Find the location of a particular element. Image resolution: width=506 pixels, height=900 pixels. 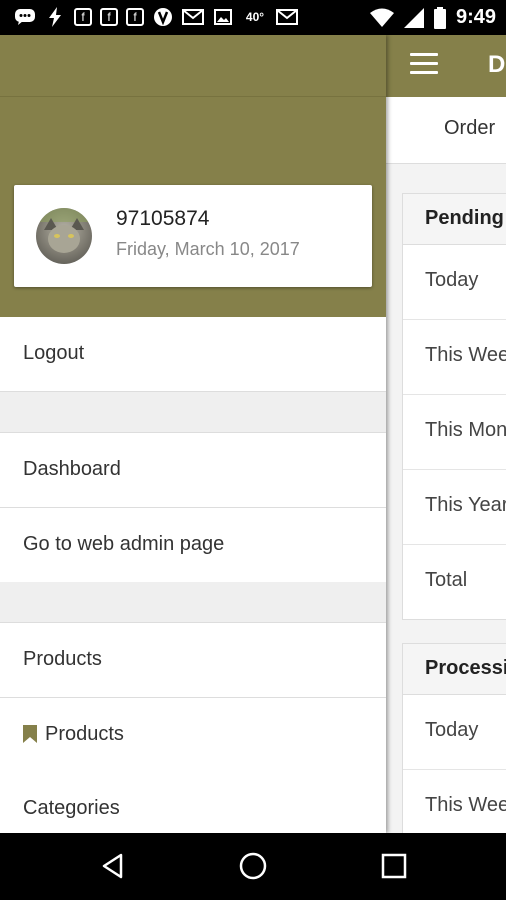

vine-icon is located at coordinates (163, 17).